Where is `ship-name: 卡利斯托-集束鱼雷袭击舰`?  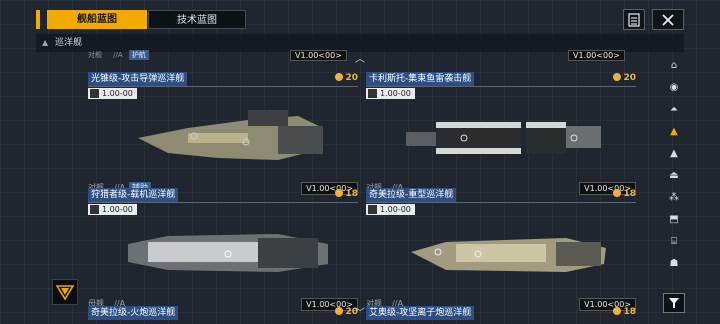
ship-name: 卡利斯托-集束鱼雷袭击舰 is located at coordinates (420, 79).